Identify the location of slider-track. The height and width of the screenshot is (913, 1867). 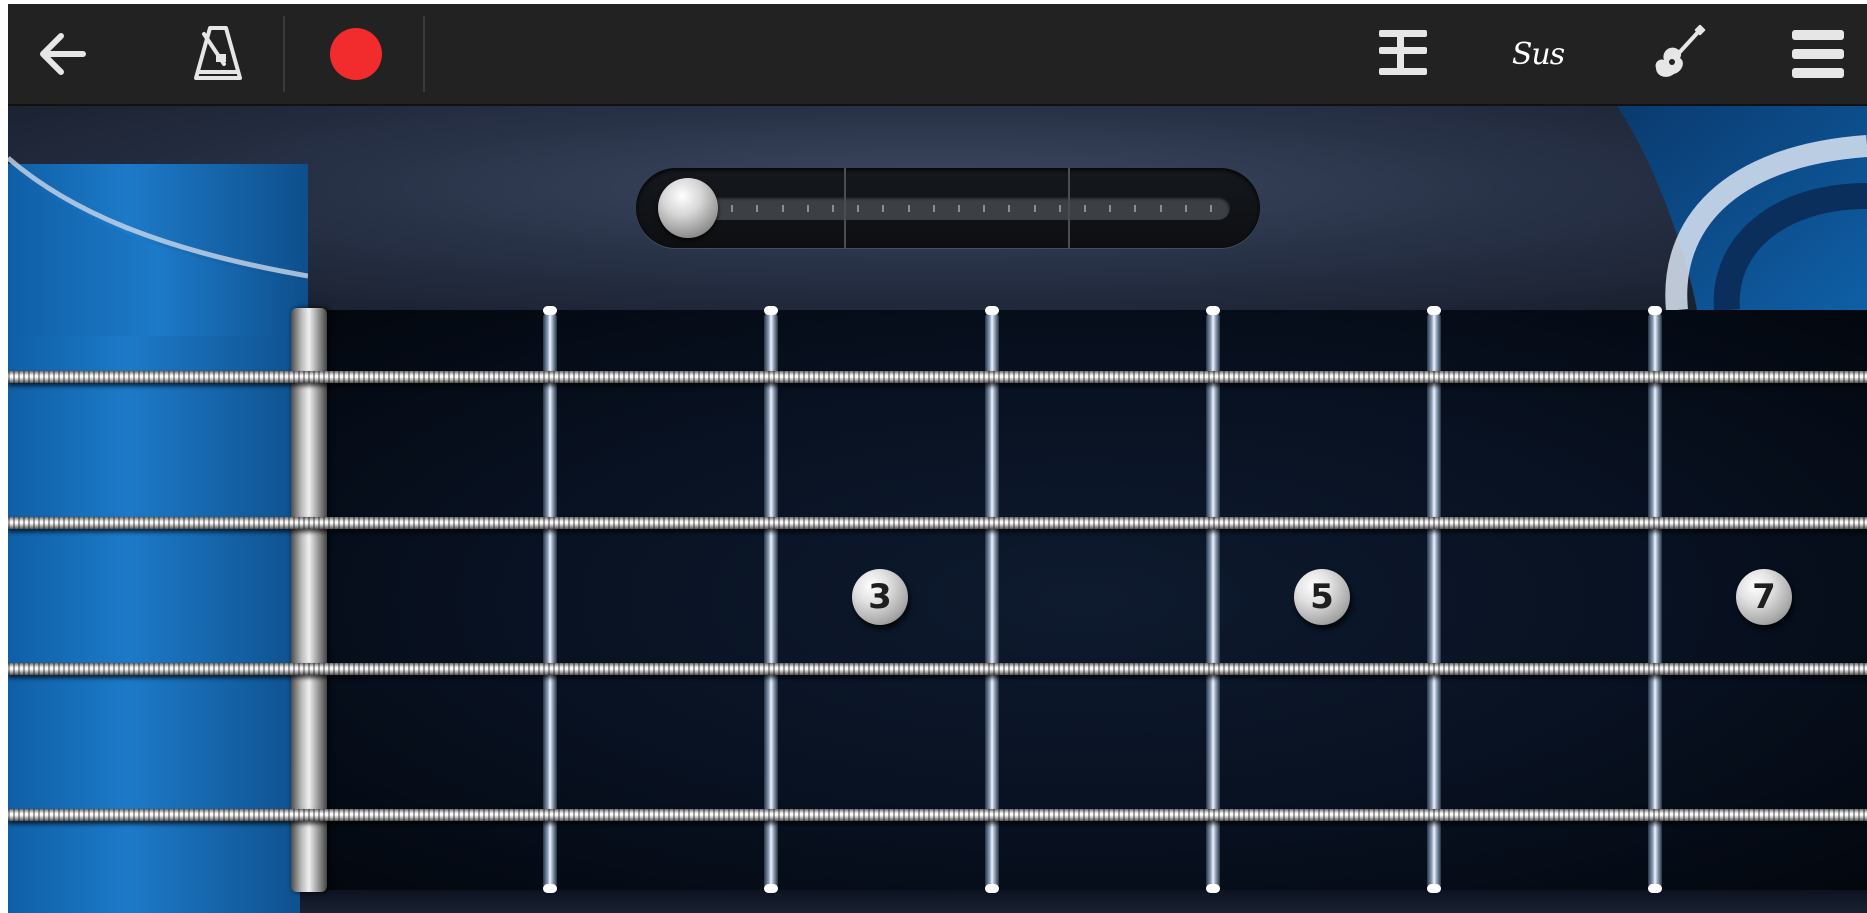
(948, 208).